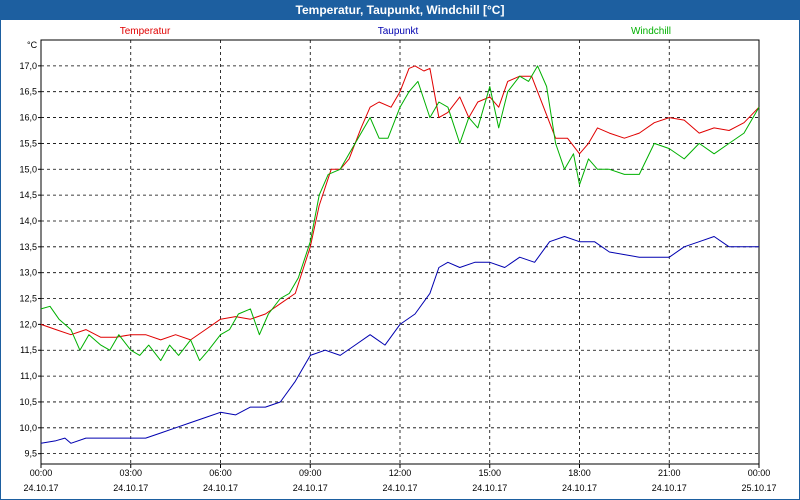 The height and width of the screenshot is (500, 800). What do you see at coordinates (669, 473) in the screenshot?
I see `x-tick-time-label: 21:00` at bounding box center [669, 473].